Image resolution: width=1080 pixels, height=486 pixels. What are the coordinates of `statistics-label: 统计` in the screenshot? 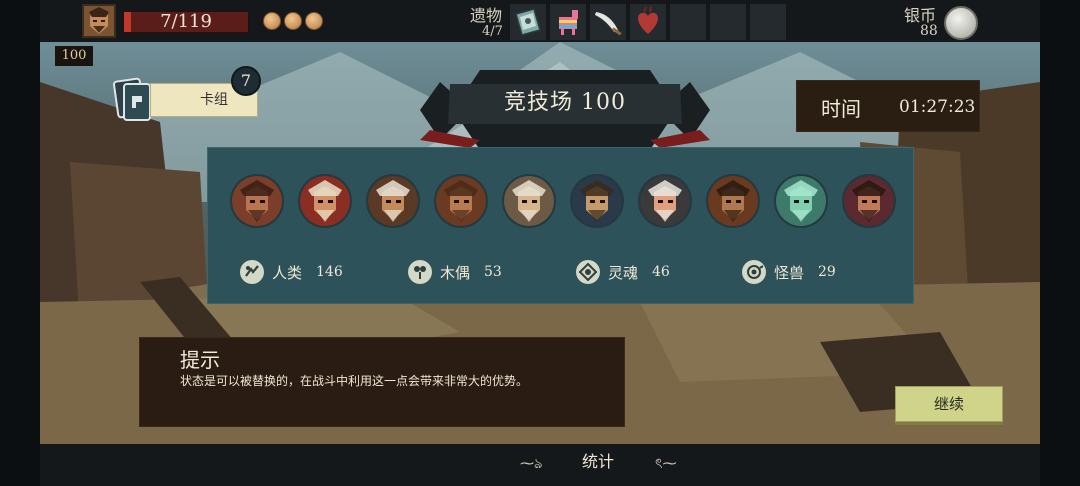 It's located at (598, 461).